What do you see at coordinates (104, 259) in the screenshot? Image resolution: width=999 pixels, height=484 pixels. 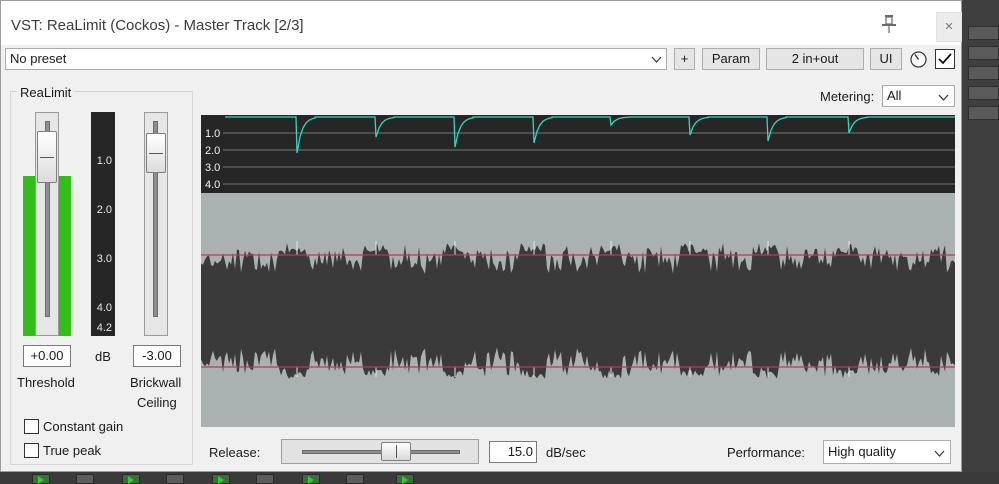 I see `db-tick-label: 3.0` at bounding box center [104, 259].